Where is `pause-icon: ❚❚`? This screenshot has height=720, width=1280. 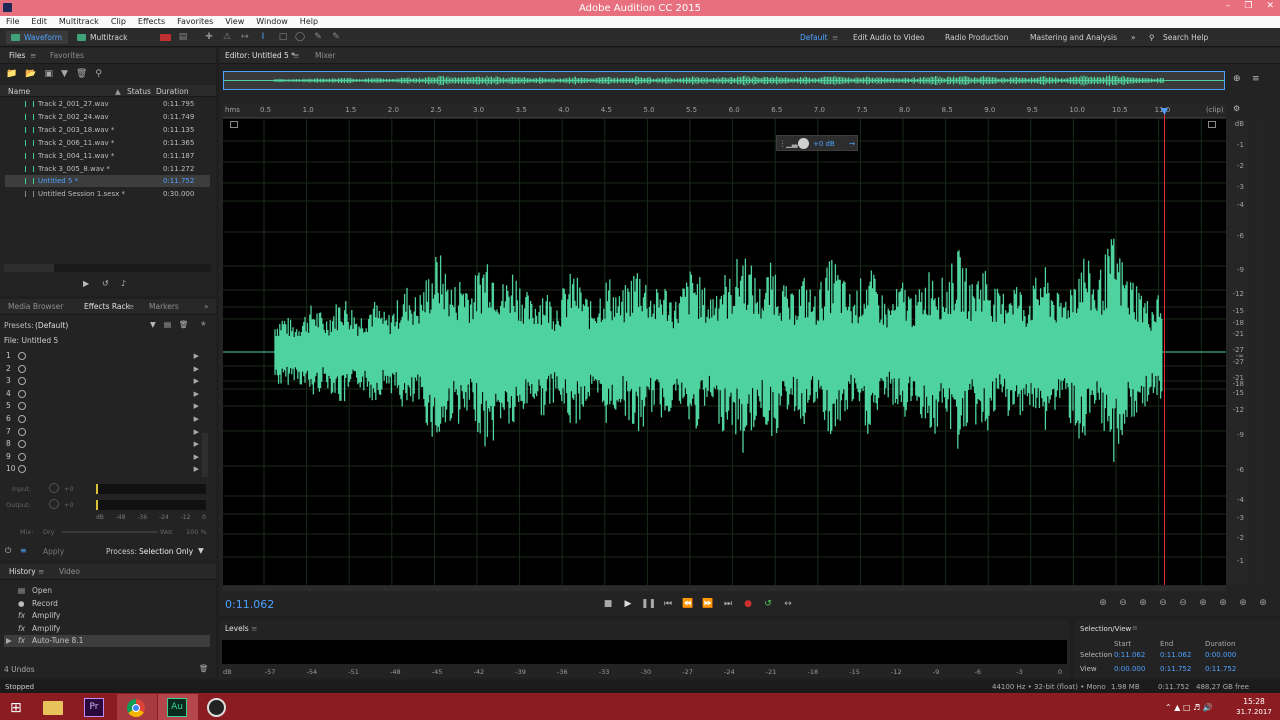
pause-icon: ❚❚ is located at coordinates (648, 604).